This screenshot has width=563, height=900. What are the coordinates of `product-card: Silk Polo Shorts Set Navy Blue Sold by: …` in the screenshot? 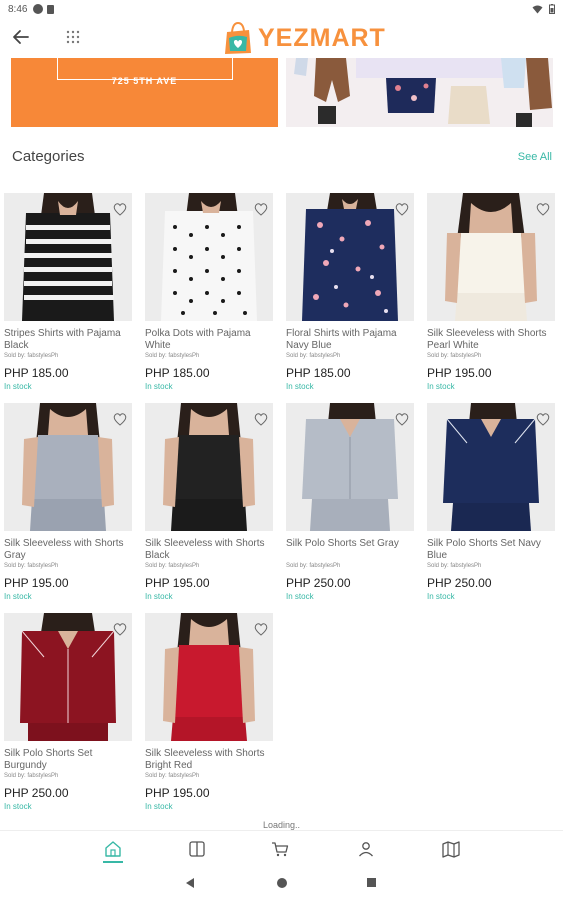 It's located at (491, 505).